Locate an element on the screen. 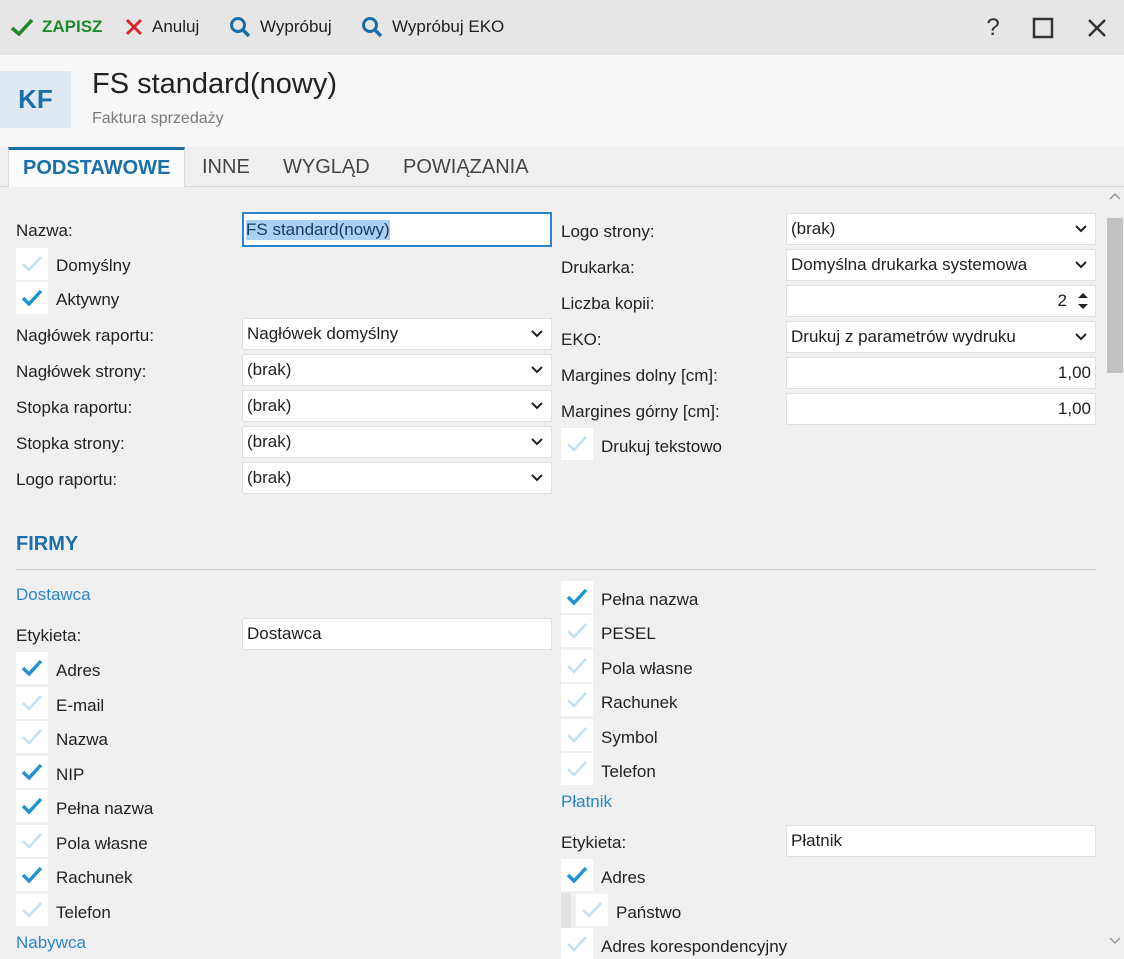  buyer-pesel-checkbox-label: PESEL is located at coordinates (628, 634).